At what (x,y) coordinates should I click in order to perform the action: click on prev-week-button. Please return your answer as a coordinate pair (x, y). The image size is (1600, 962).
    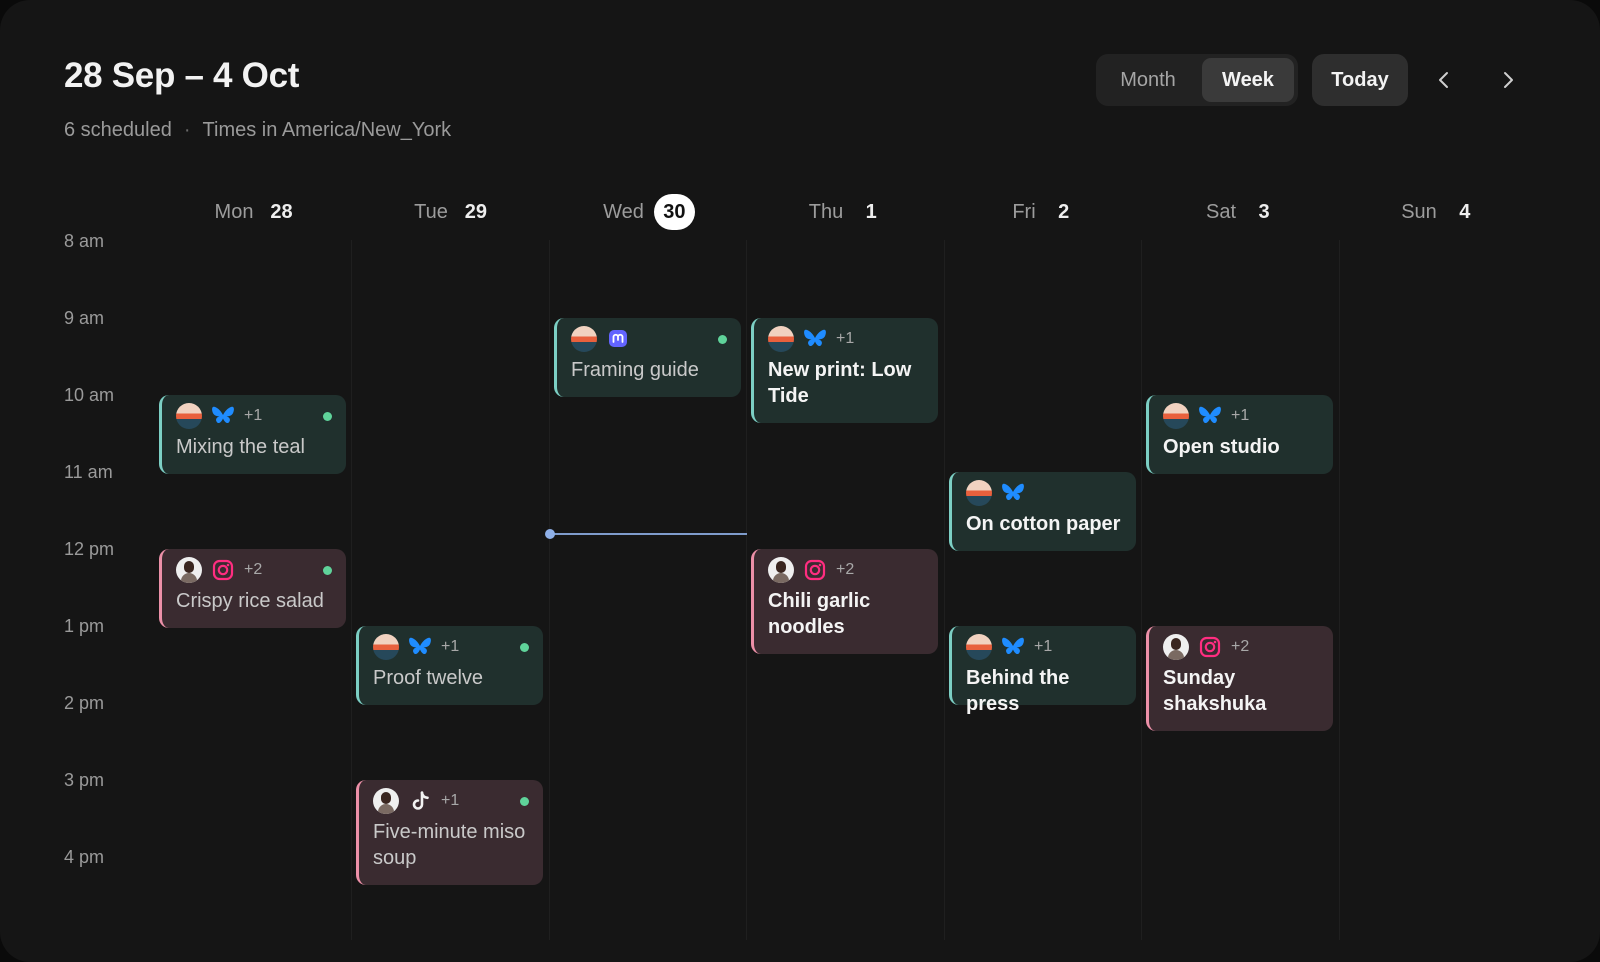
    Looking at the image, I should click on (1444, 80).